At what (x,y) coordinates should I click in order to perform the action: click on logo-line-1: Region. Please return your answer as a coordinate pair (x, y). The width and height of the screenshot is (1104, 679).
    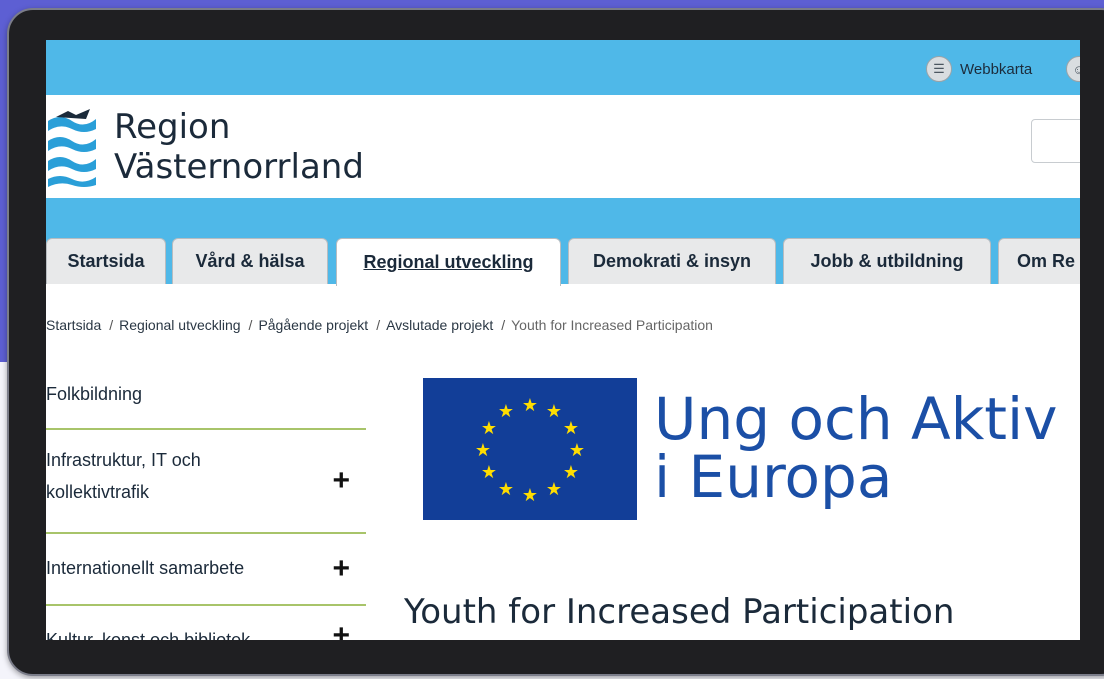
    Looking at the image, I should click on (172, 127).